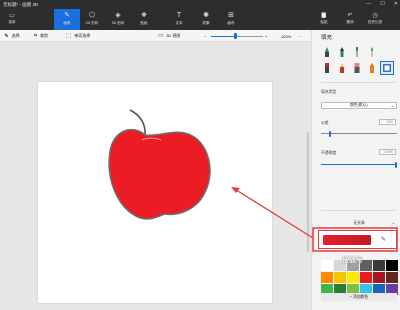  I want to click on ribbon-tool-6: ⊞ 画布, so click(231, 19).